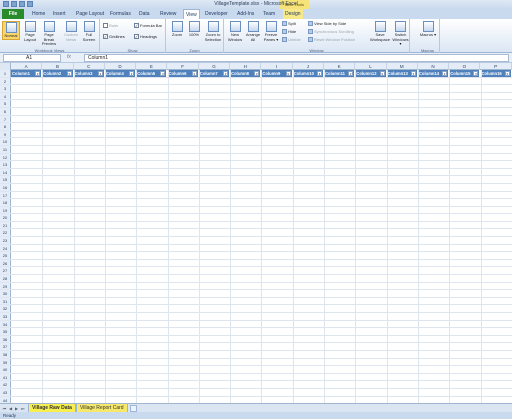 The height and width of the screenshot is (419, 512). What do you see at coordinates (256, 241) in the screenshot?
I see `table-row: 23` at bounding box center [256, 241].